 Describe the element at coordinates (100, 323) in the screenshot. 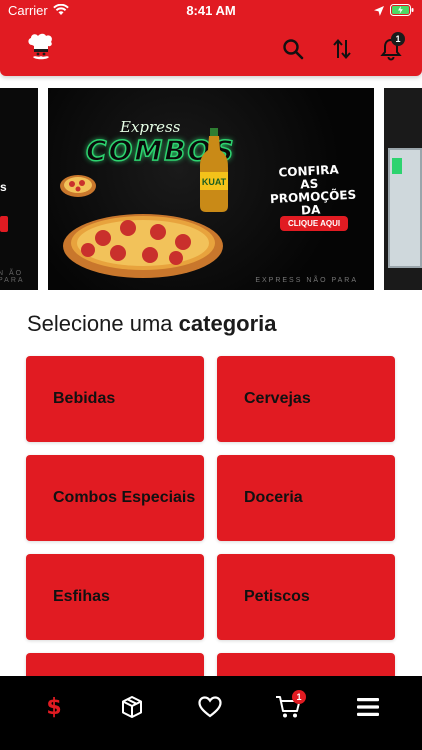

I see `section-title-prefix: Selecione uma` at that location.